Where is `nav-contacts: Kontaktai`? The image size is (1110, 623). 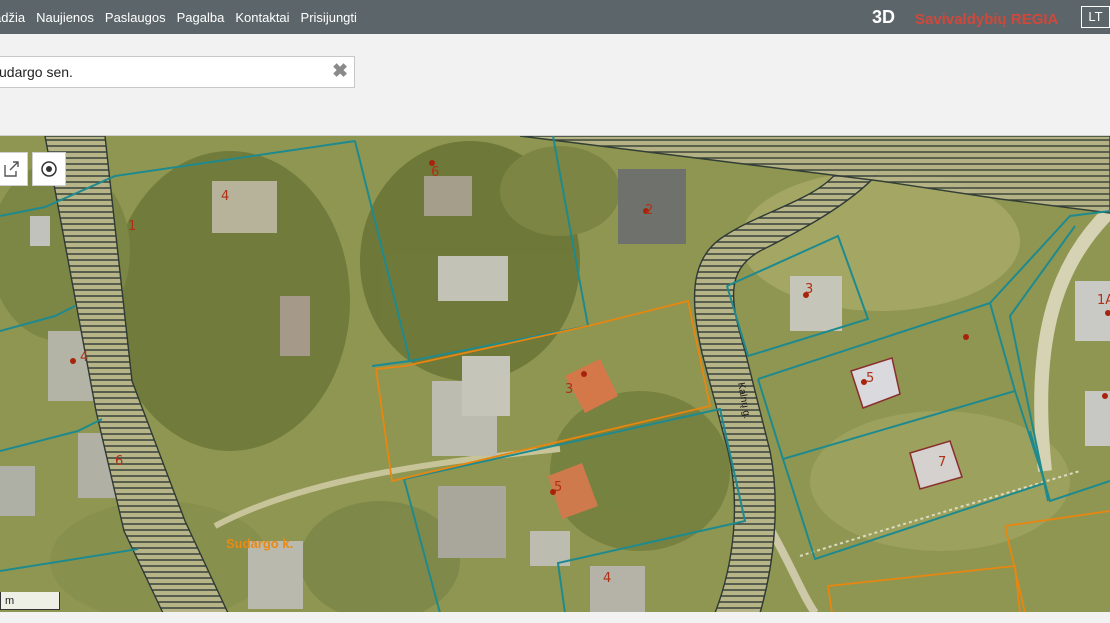 nav-contacts: Kontaktai is located at coordinates (262, 17).